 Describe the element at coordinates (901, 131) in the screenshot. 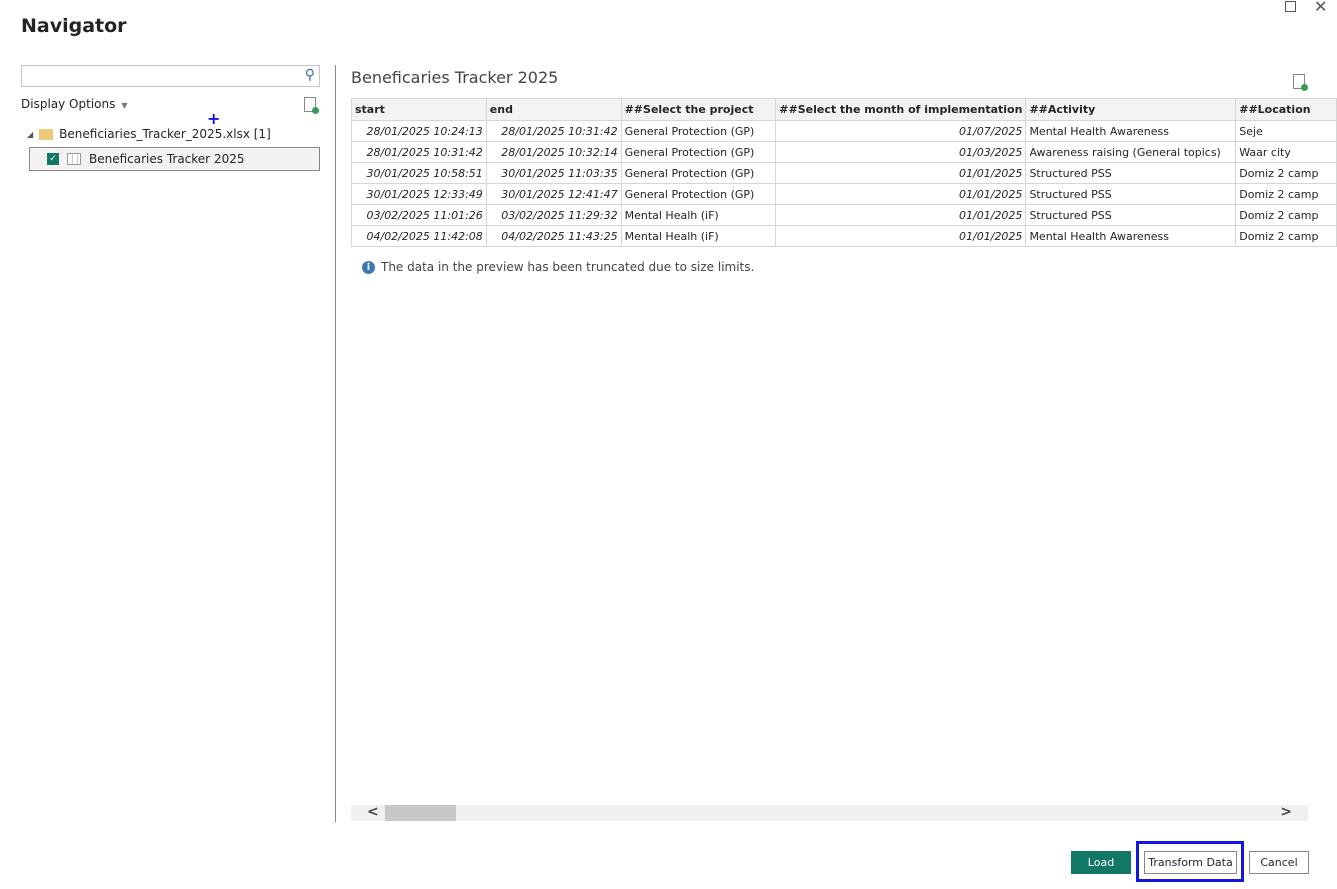

I see `table-cell: 01/07/2025` at that location.